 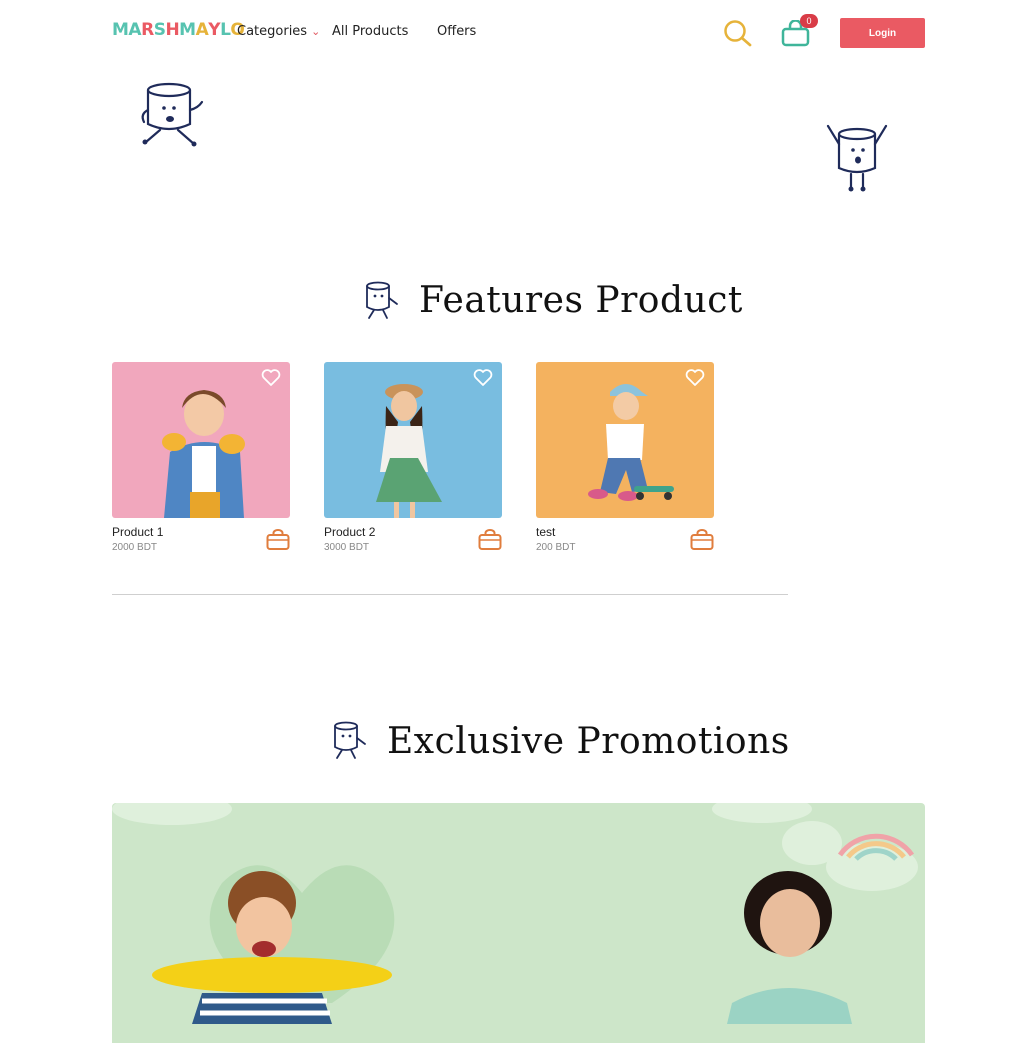 What do you see at coordinates (450, 594) in the screenshot?
I see `section-divider` at bounding box center [450, 594].